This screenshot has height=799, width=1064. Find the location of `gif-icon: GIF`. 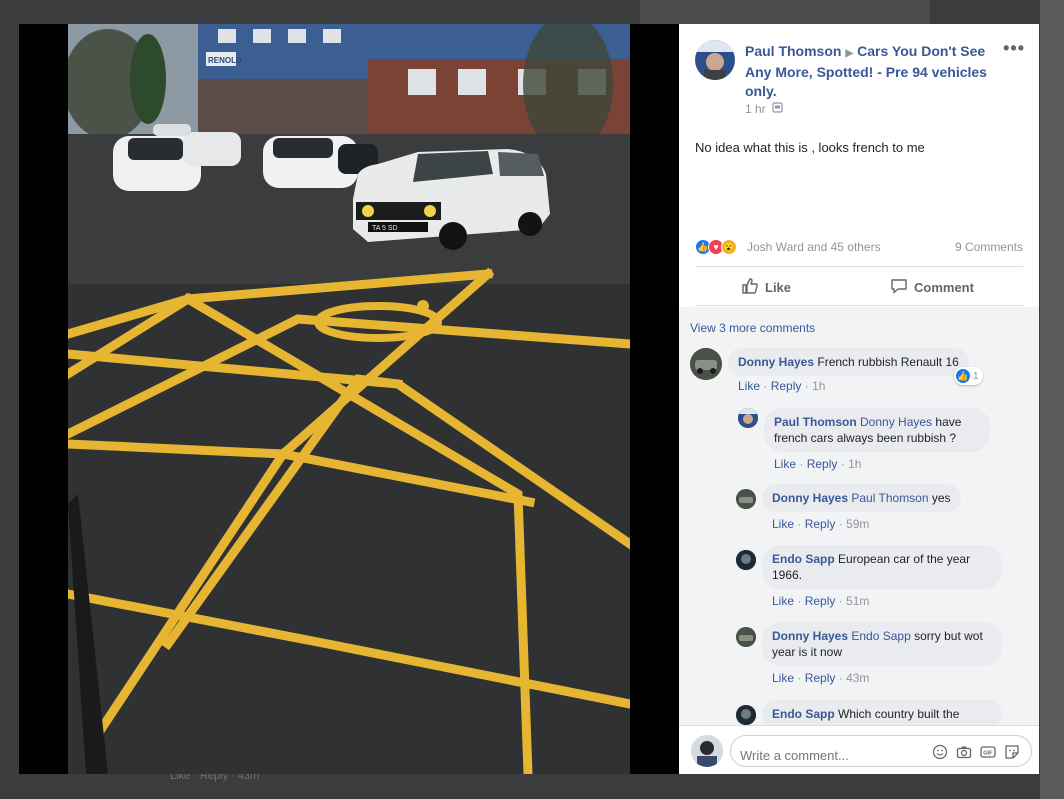

gif-icon: GIF is located at coordinates (987, 751).